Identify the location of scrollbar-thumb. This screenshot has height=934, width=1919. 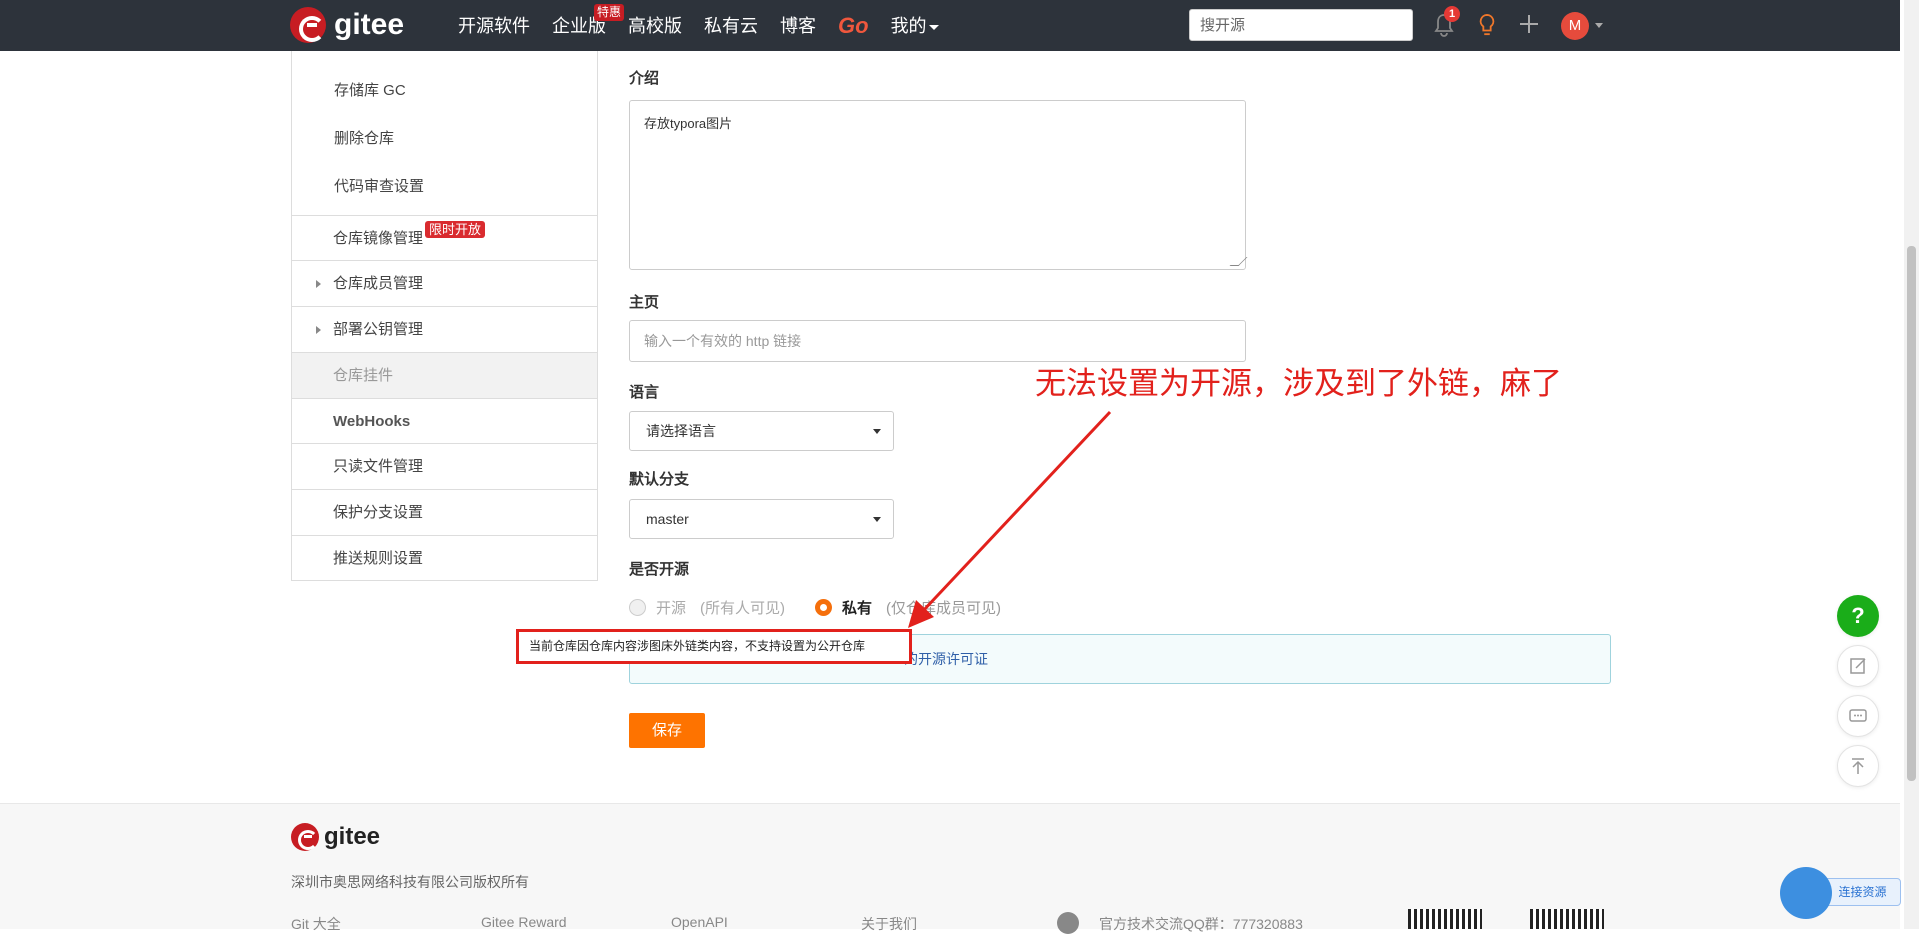
(1911, 513).